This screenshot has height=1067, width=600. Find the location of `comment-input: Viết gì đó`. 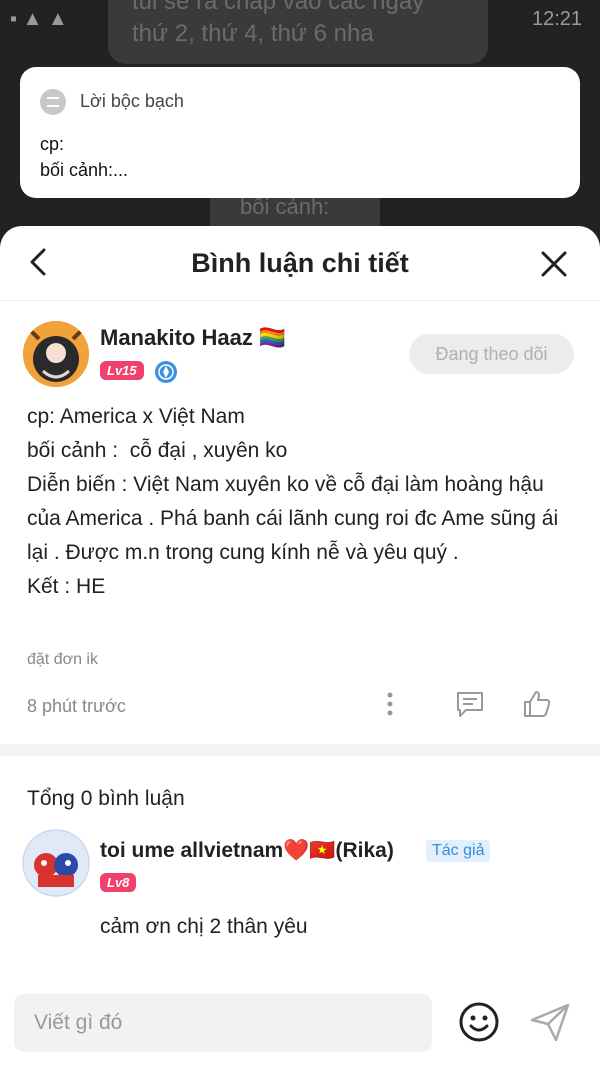

comment-input: Viết gì đó is located at coordinates (223, 1023).